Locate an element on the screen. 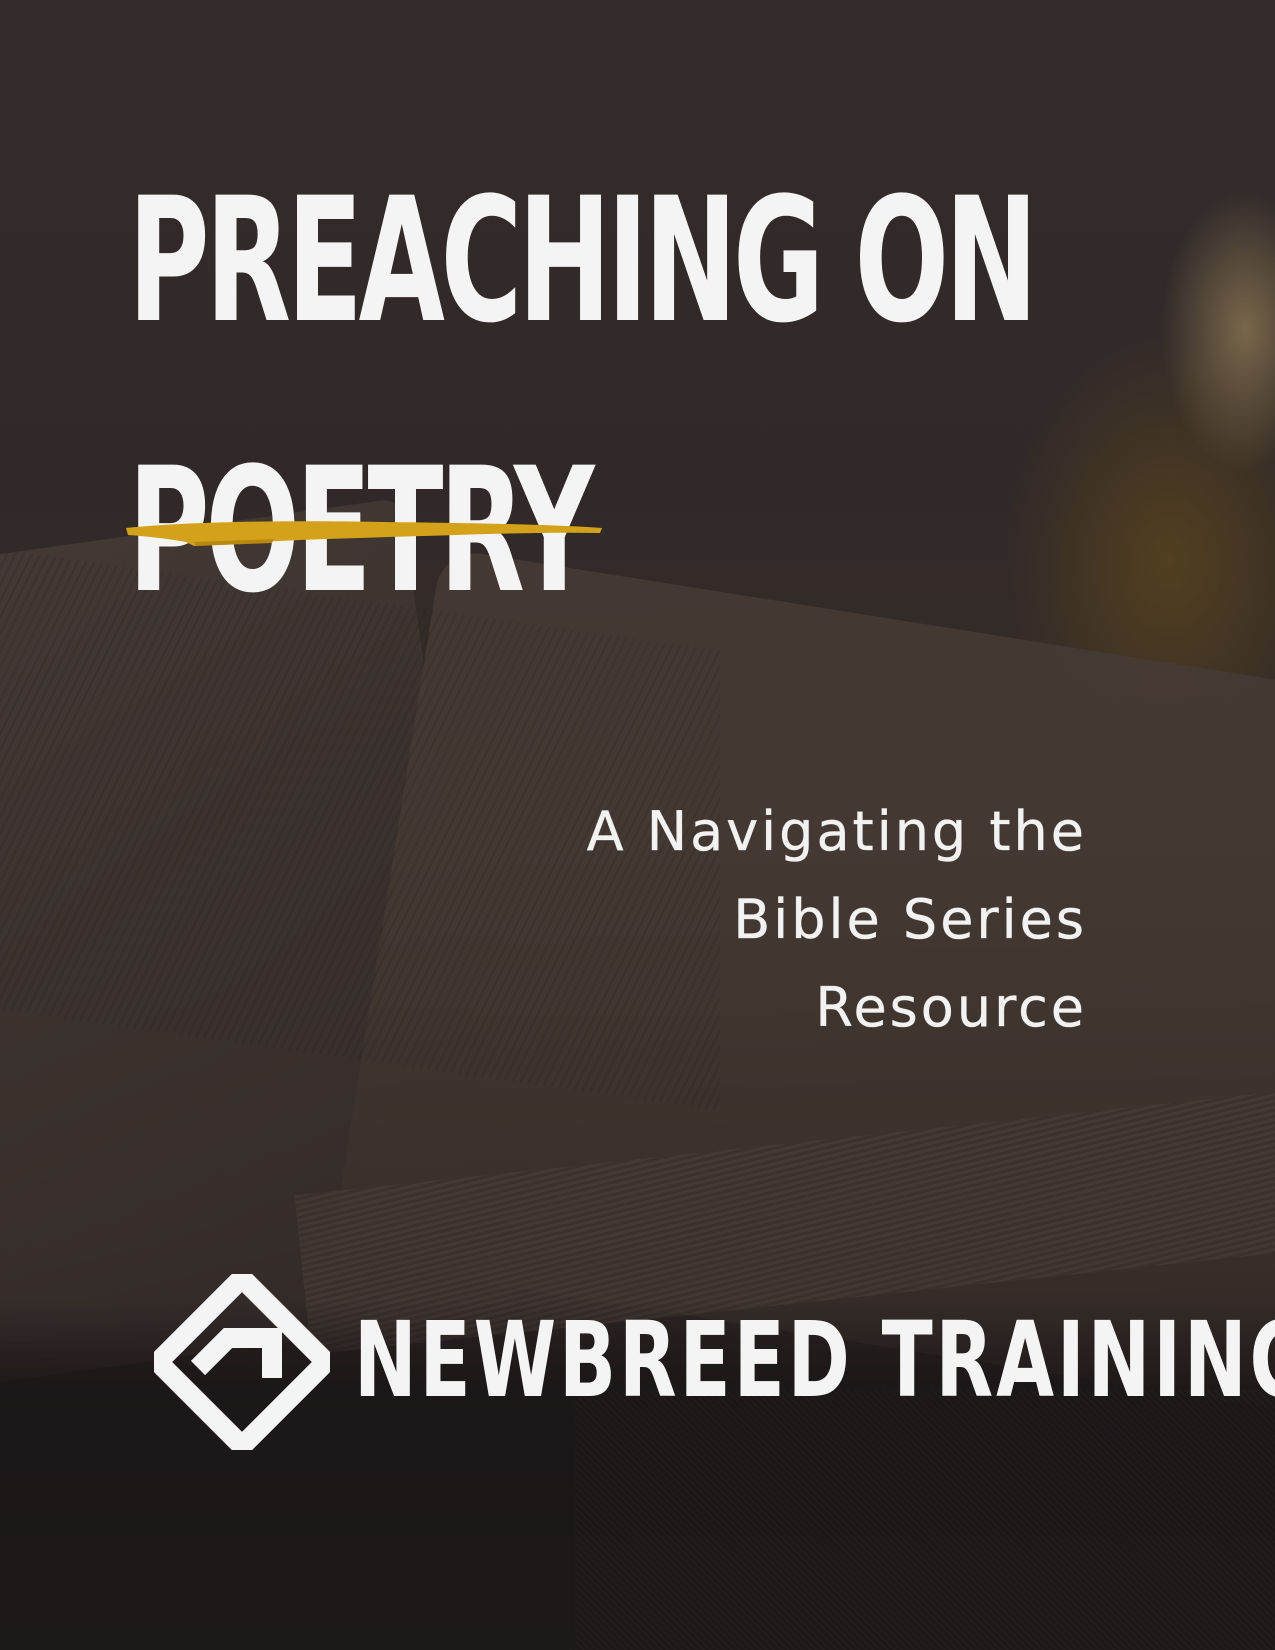 The width and height of the screenshot is (1275, 1650). subtitle-line-2: Bible Series is located at coordinates (910, 920).